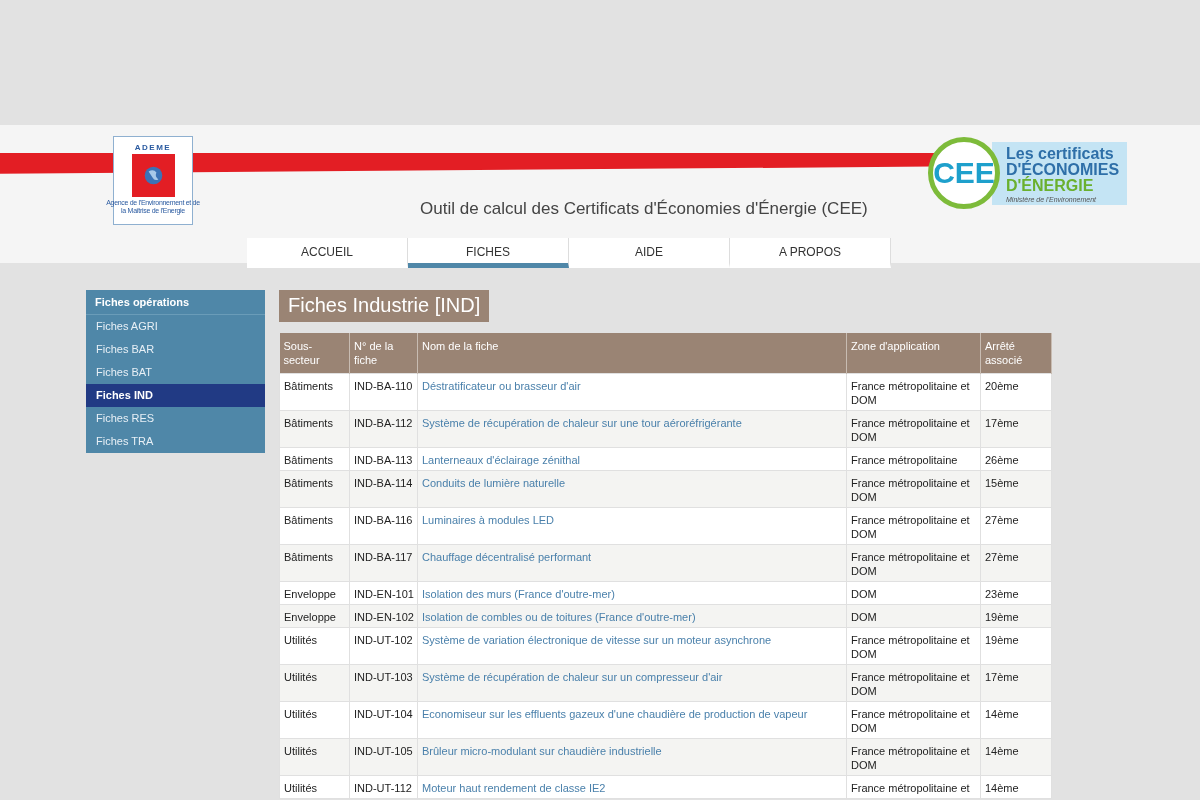 The width and height of the screenshot is (1200, 800). I want to click on fiche-link: Brûleur micro-modulant sur chaudière industrielle, so click(632, 757).